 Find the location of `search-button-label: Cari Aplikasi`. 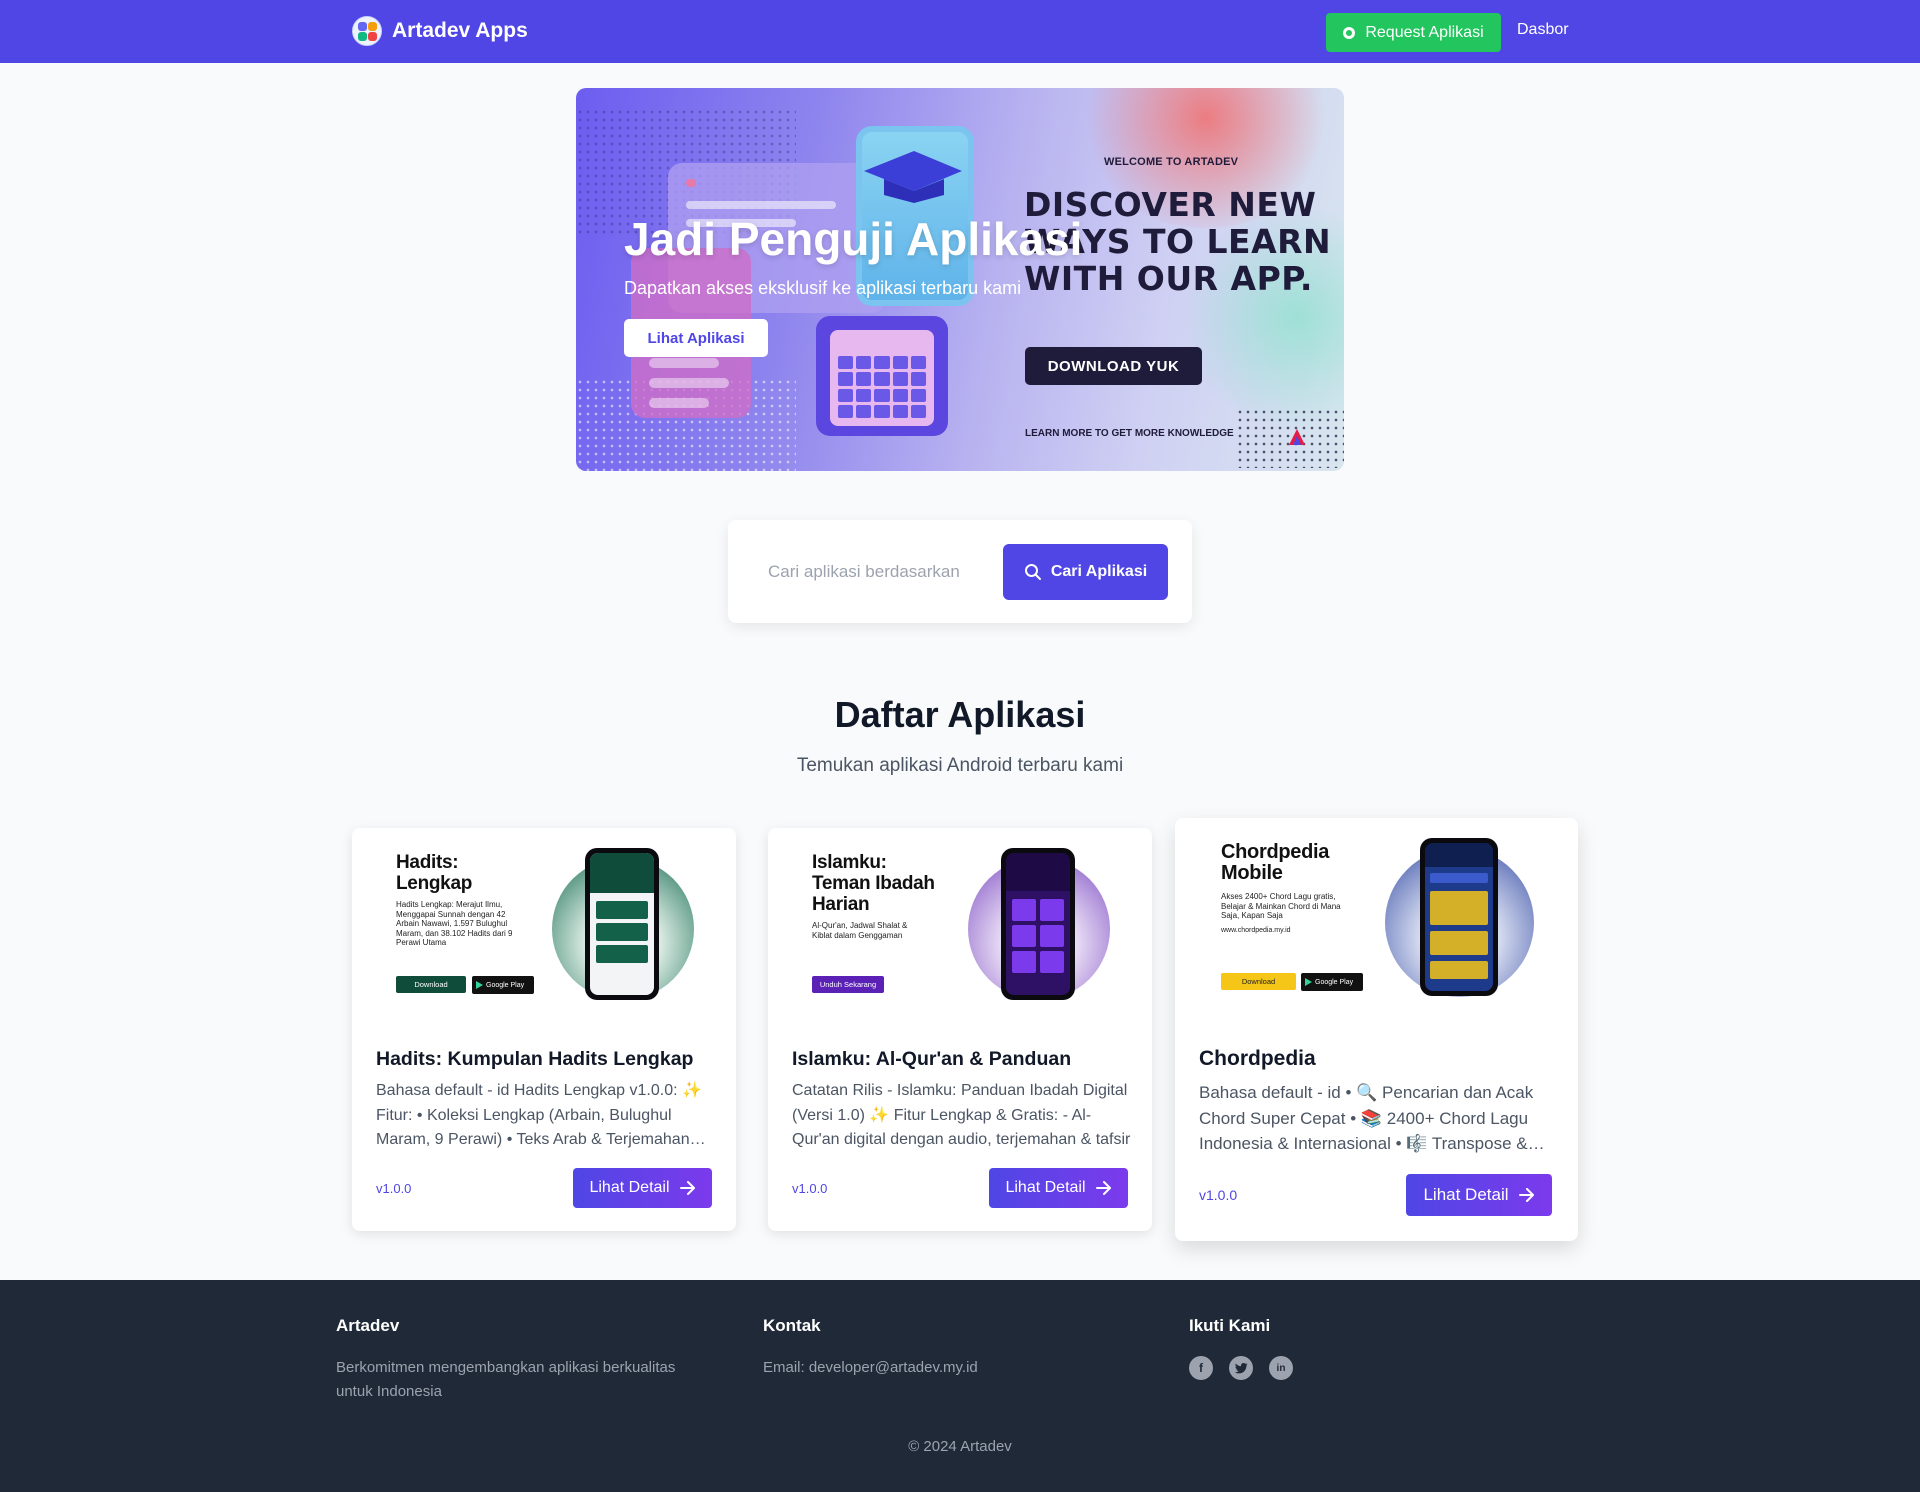

search-button-label: Cari Aplikasi is located at coordinates (1099, 571).